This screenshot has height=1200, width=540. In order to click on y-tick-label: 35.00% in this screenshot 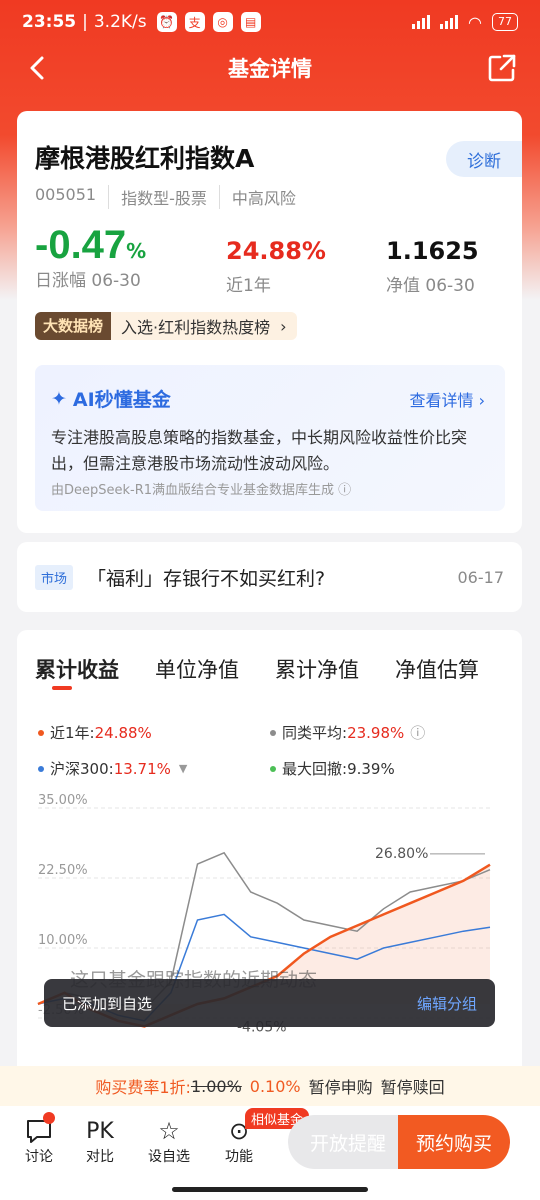, I will do `click(63, 800)`.